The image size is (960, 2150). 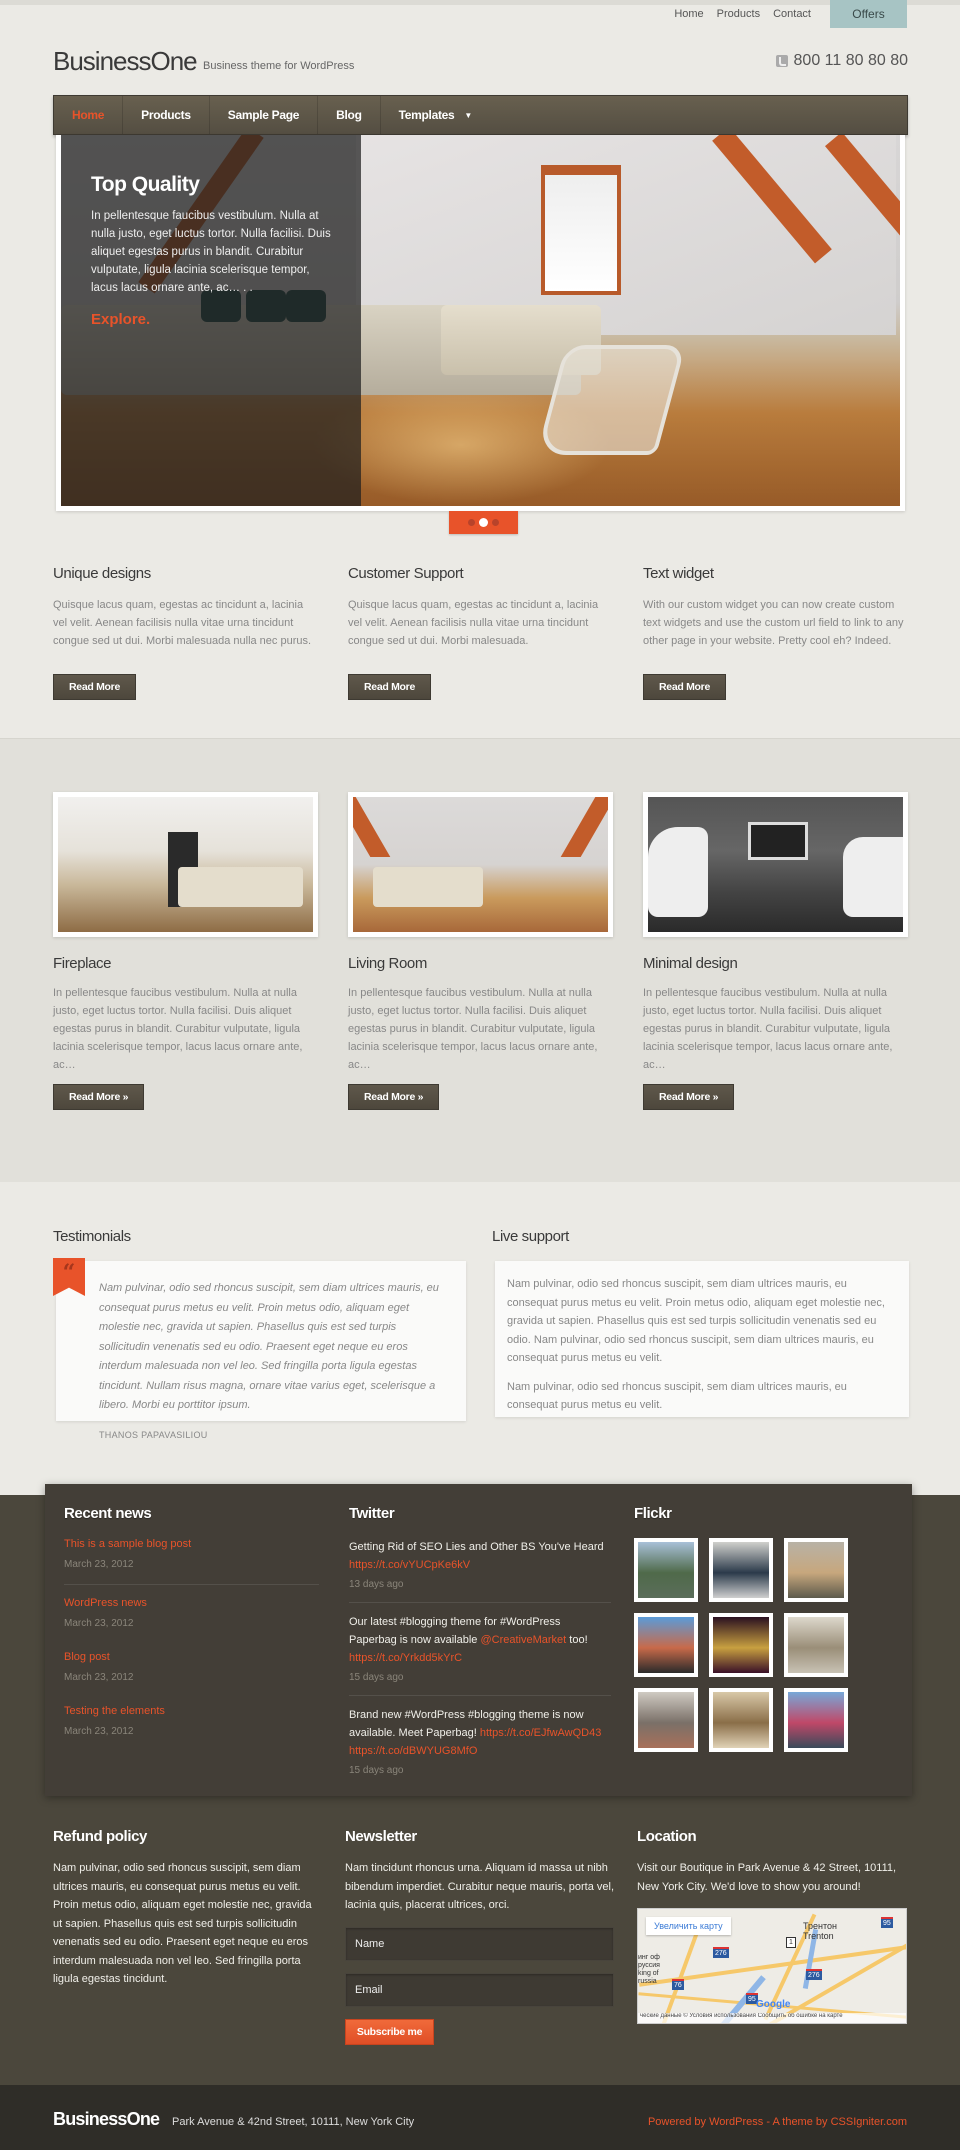 What do you see at coordinates (741, 1645) in the screenshot?
I see `flickr-thumb-bar` at bounding box center [741, 1645].